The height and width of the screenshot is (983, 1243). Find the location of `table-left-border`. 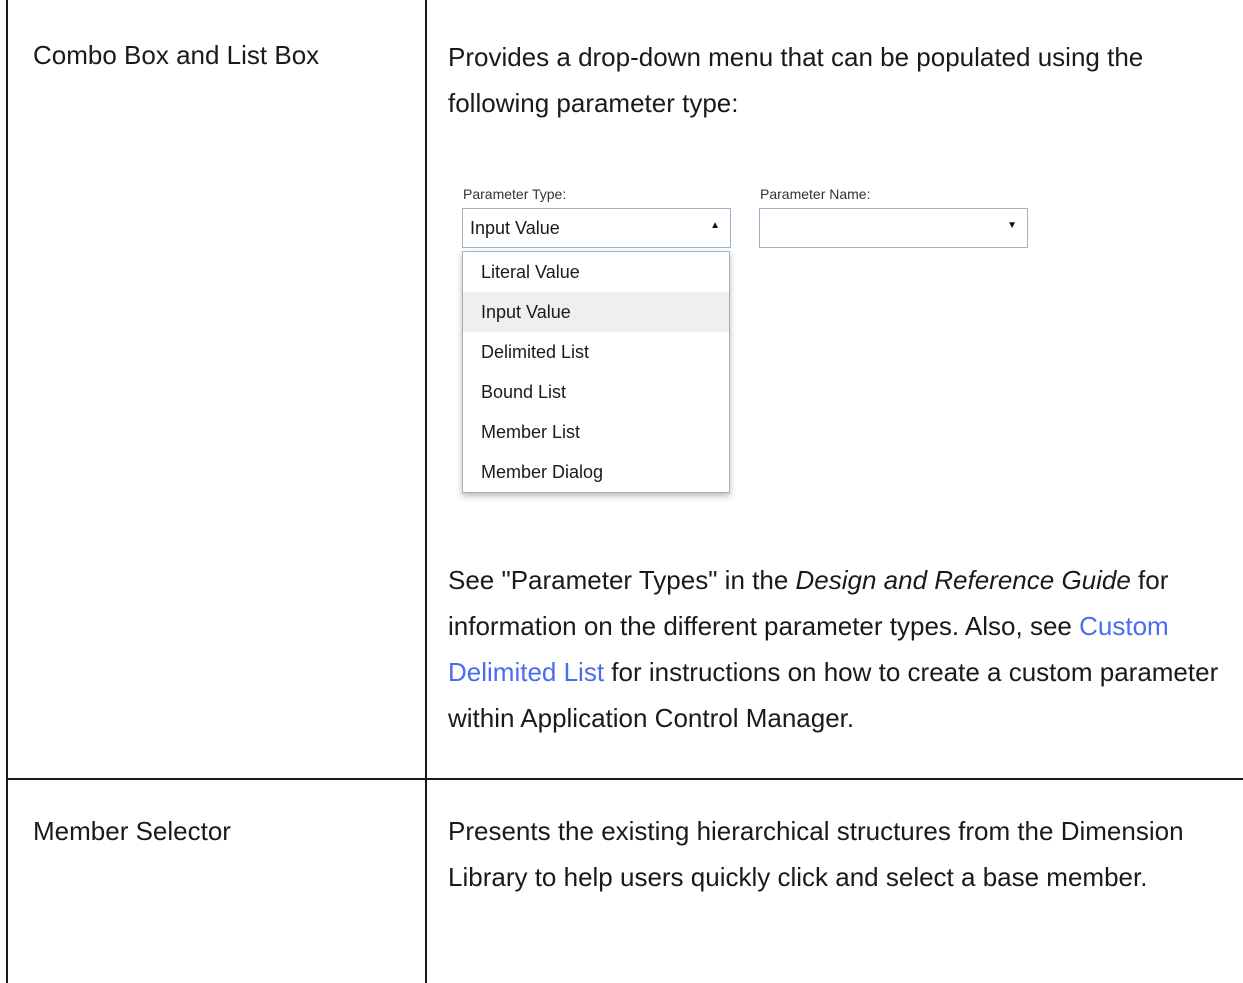

table-left-border is located at coordinates (7, 491).